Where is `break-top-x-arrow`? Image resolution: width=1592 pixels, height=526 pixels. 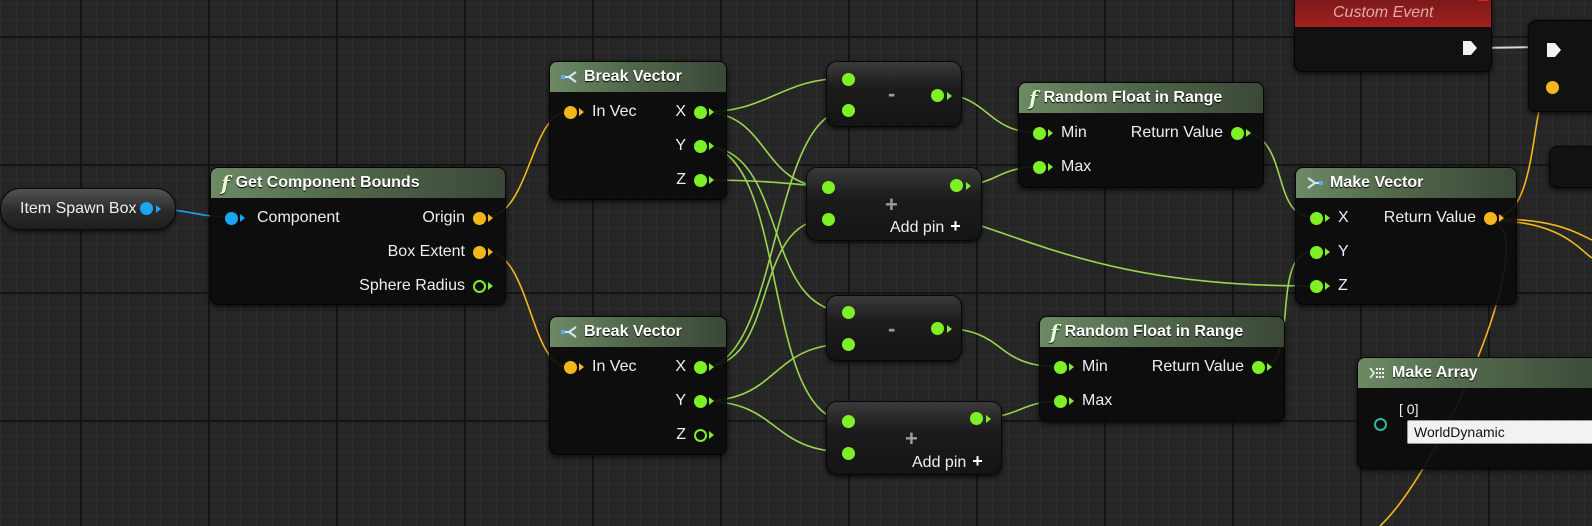
break-top-x-arrow is located at coordinates (711, 112).